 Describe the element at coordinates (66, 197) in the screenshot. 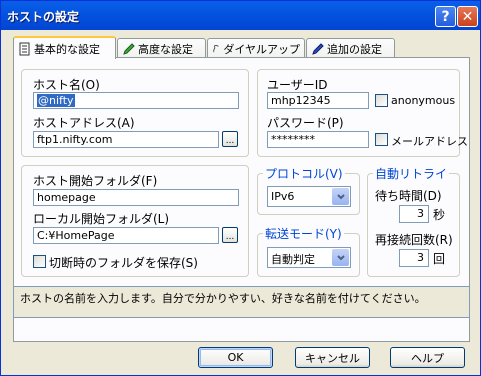

I see `host-start-folder-value: homepage` at that location.